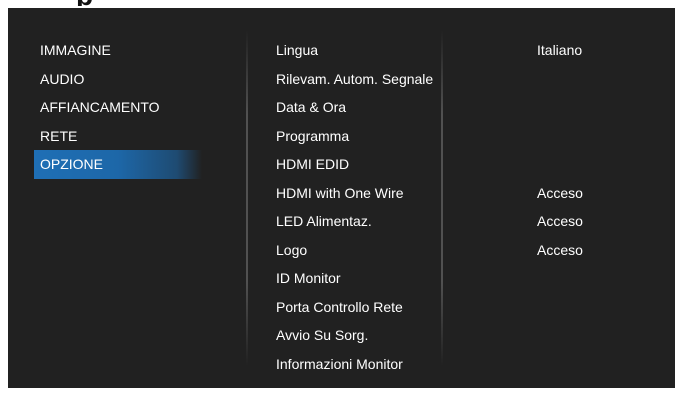 This screenshot has height=396, width=683. I want to click on option-lingua: Lingua, so click(354, 50).